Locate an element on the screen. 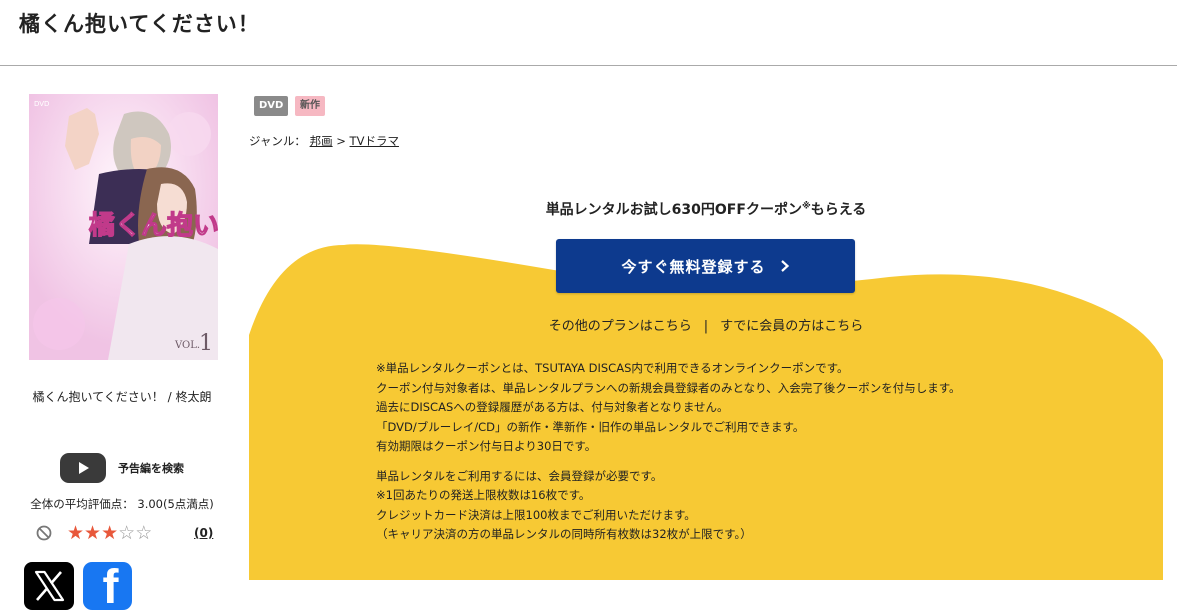 Image resolution: width=1177 pixels, height=611 pixels. free-signup-button: 今すぐ無料登録する is located at coordinates (705, 266).